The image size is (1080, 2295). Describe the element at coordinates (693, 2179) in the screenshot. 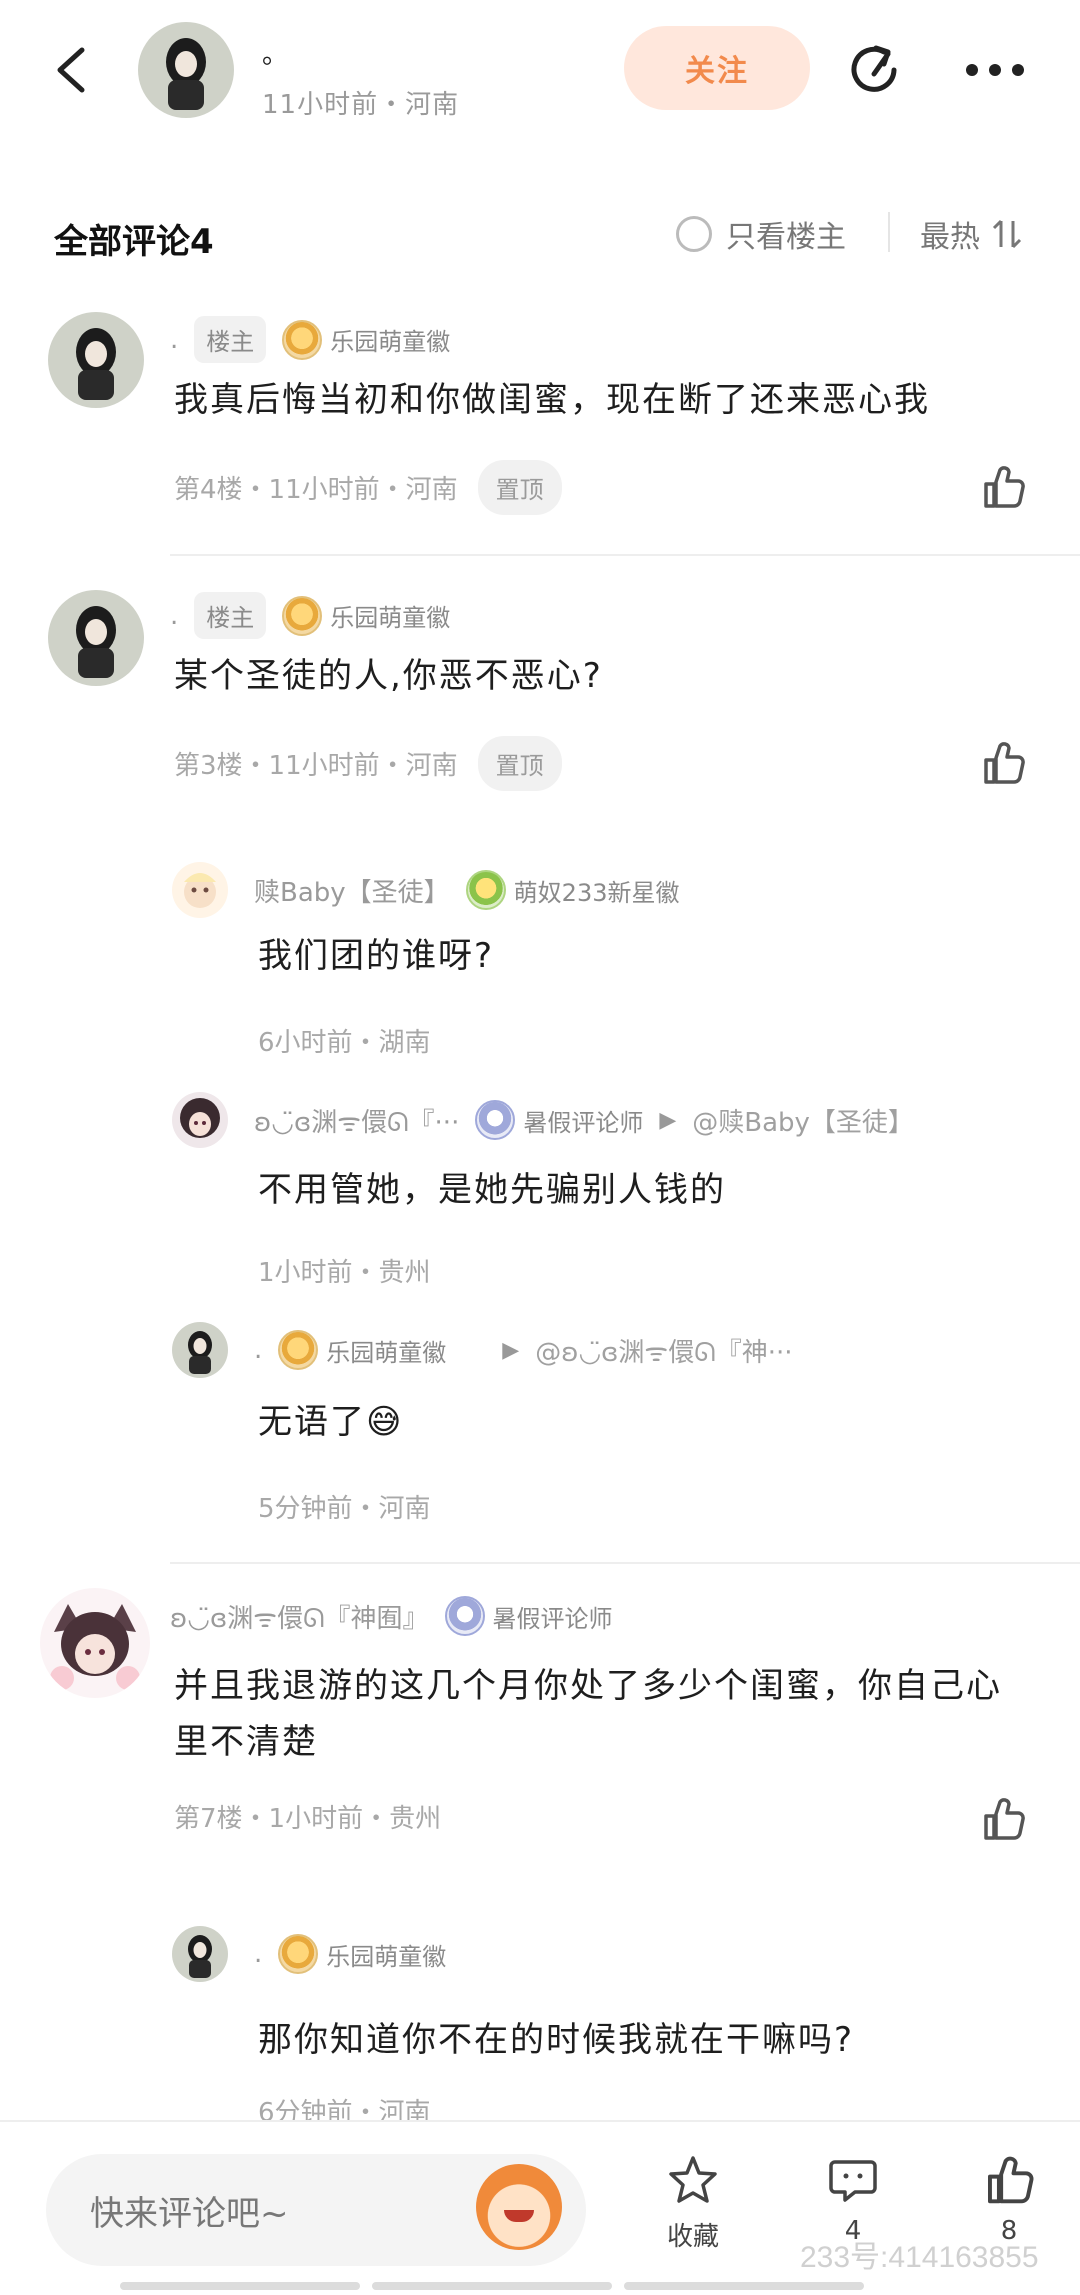

I see `star-icon` at that location.